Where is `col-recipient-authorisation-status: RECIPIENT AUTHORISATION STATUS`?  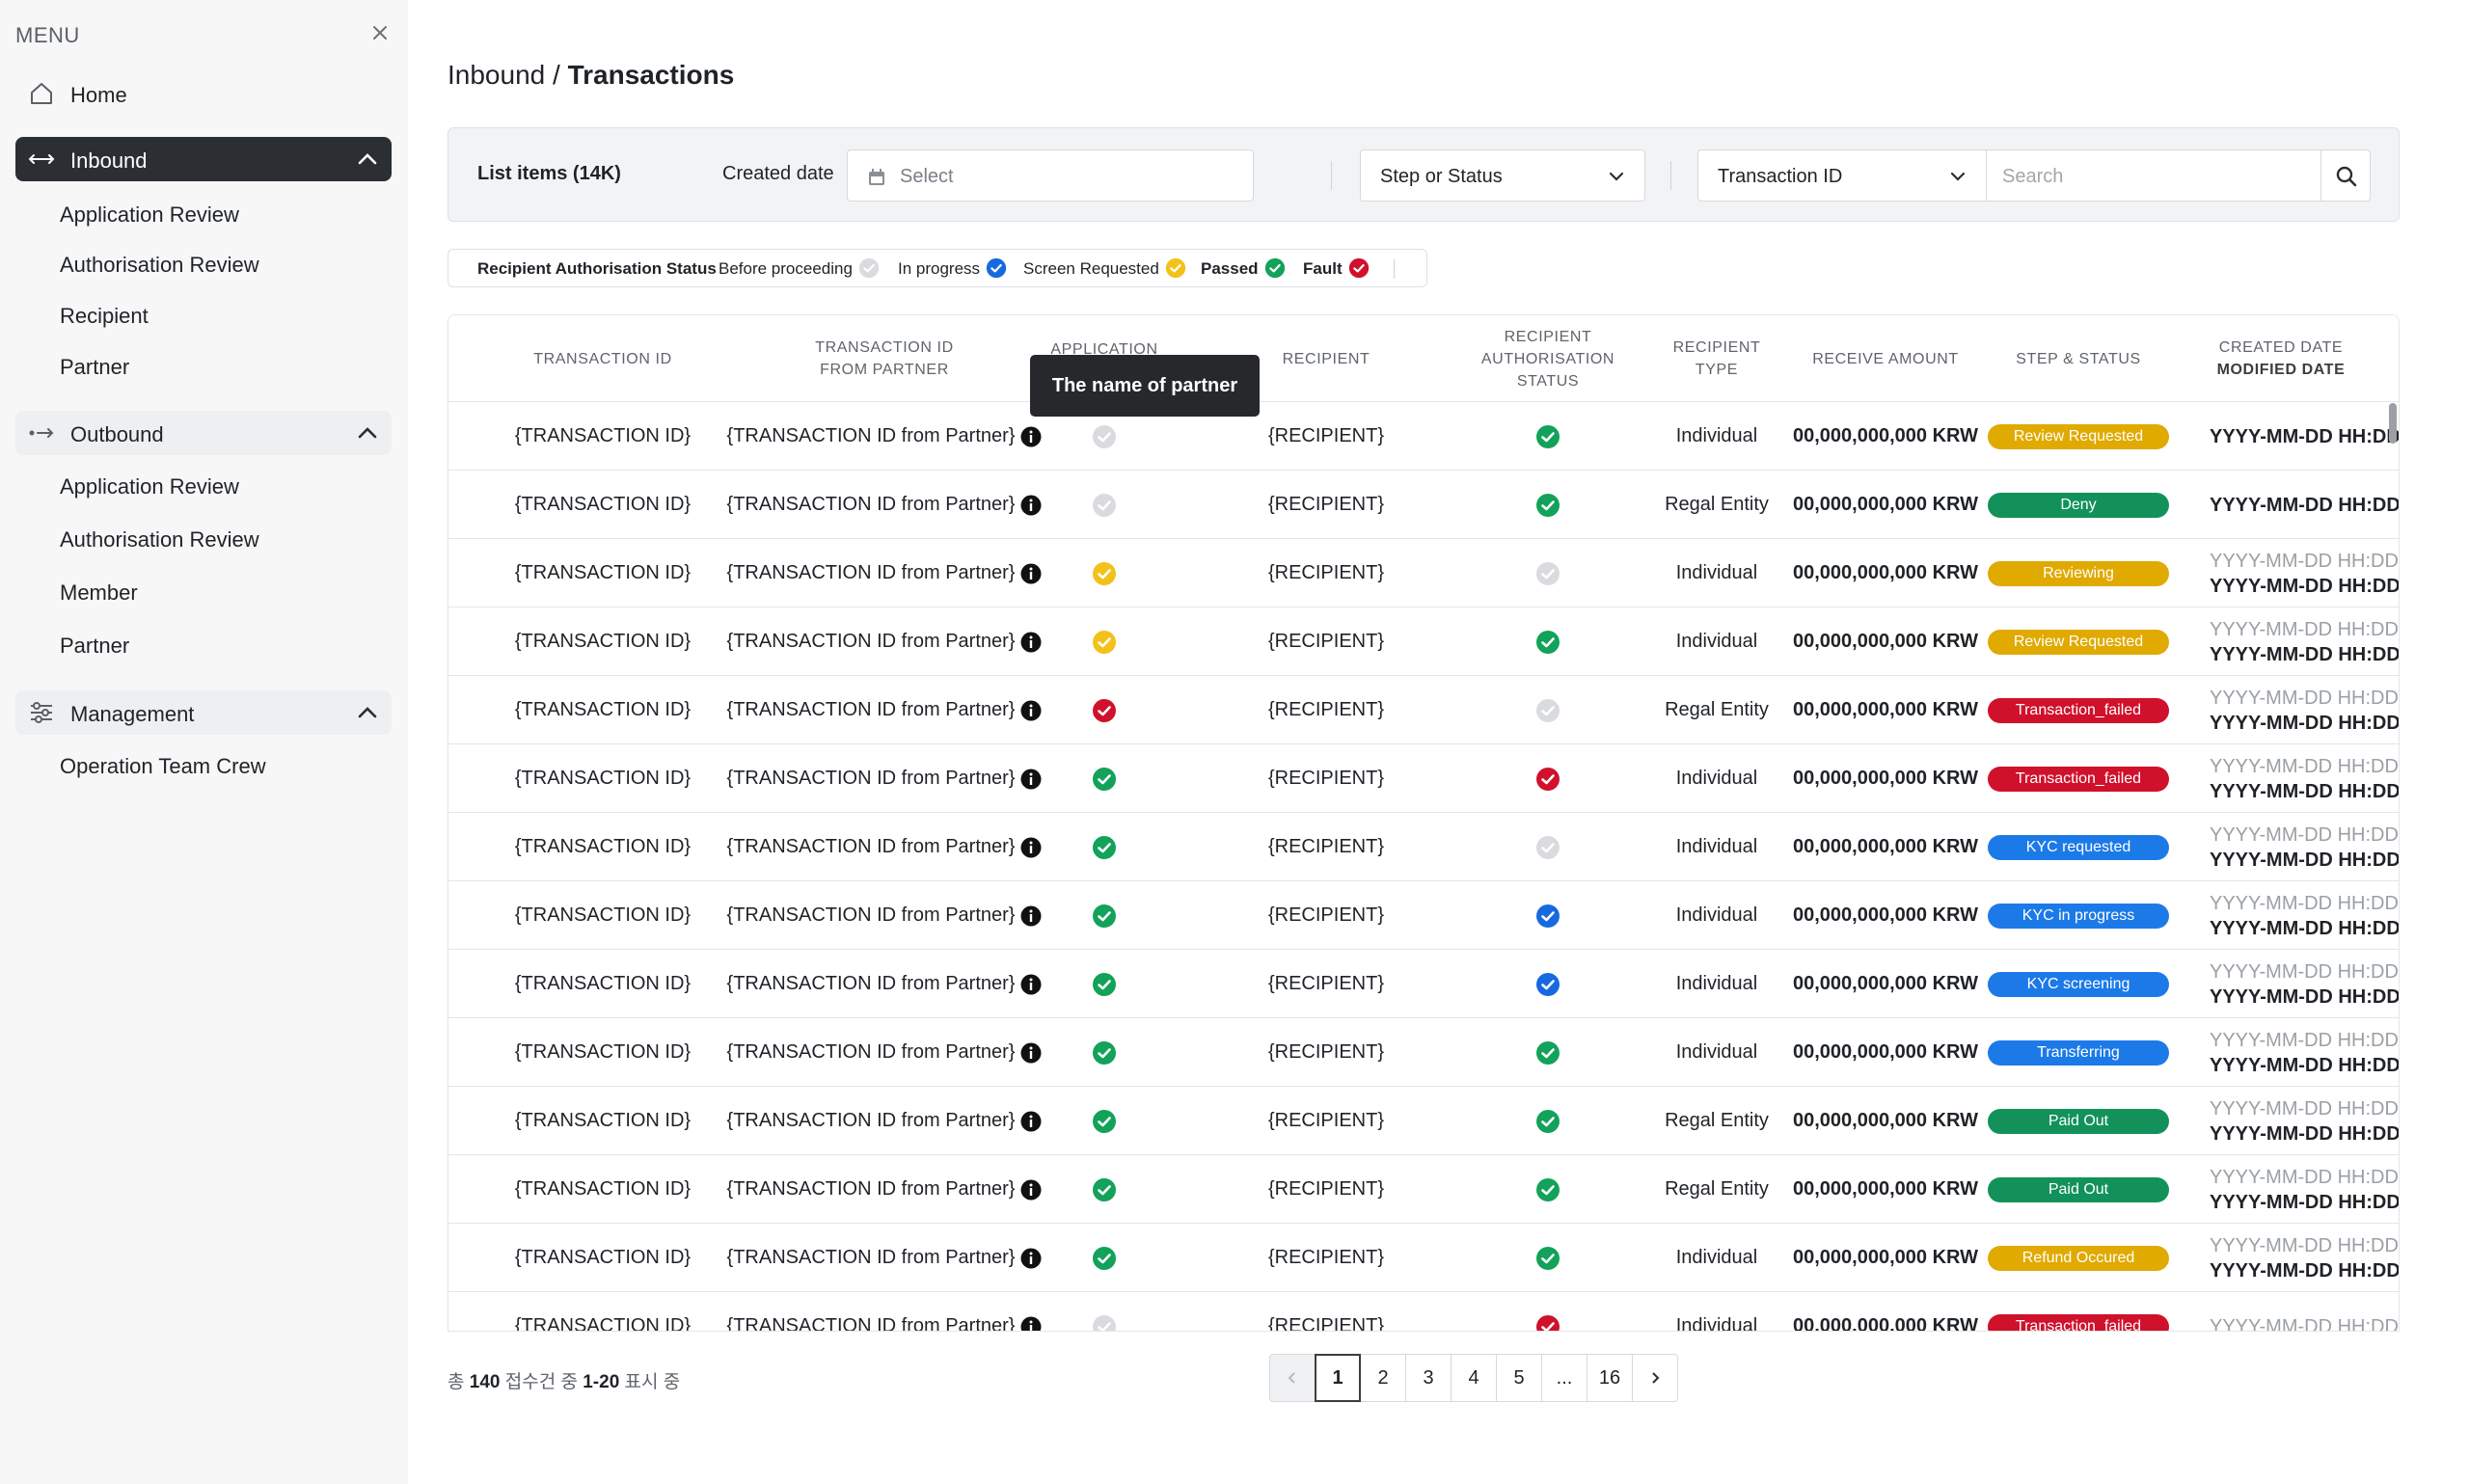
col-recipient-authorisation-status: RECIPIENT AUTHORISATION STATUS is located at coordinates (1548, 358).